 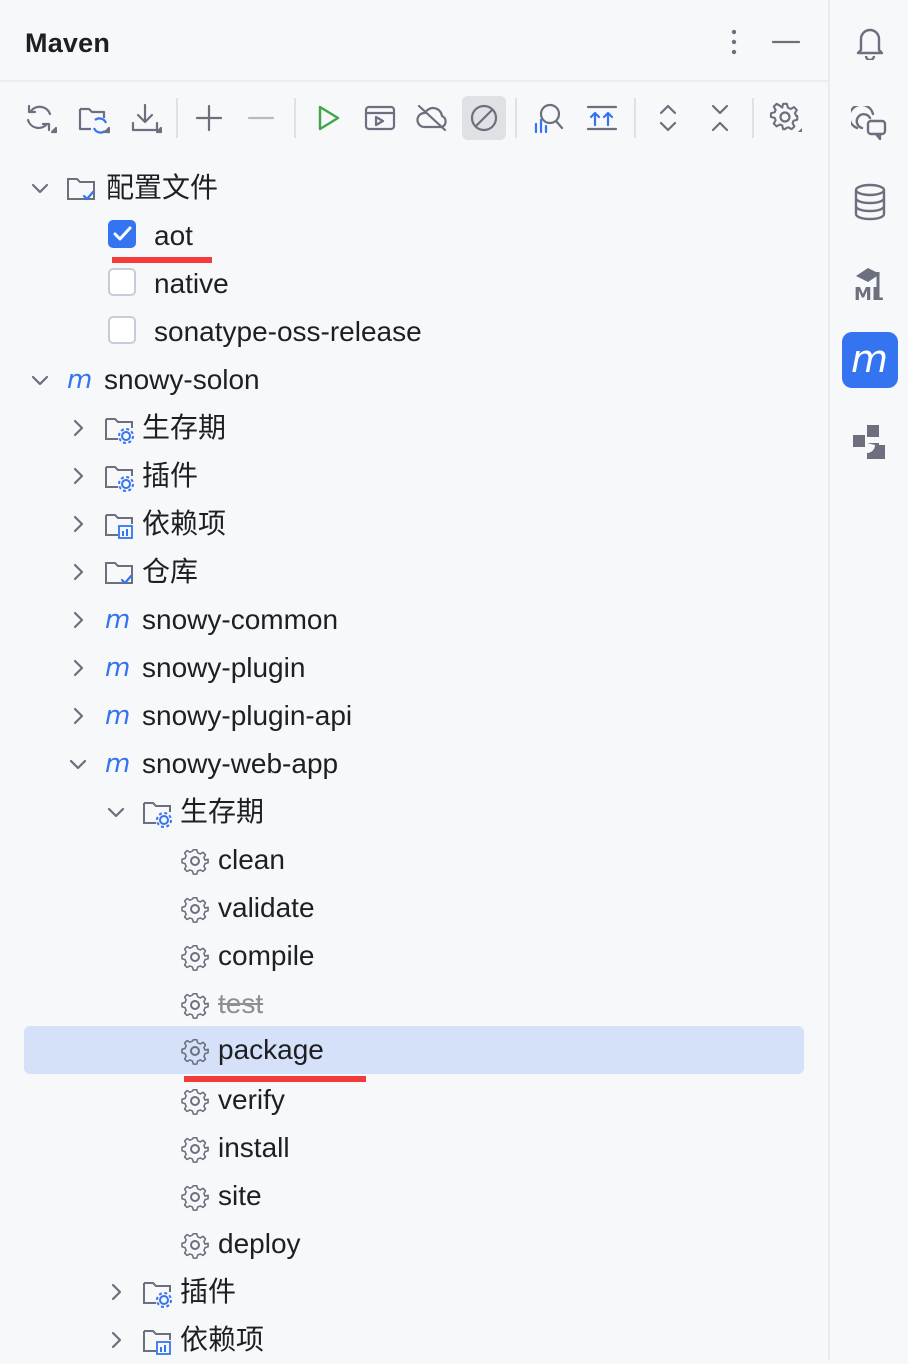 I want to click on tree-node-repositories: 仓库, so click(x=414, y=572).